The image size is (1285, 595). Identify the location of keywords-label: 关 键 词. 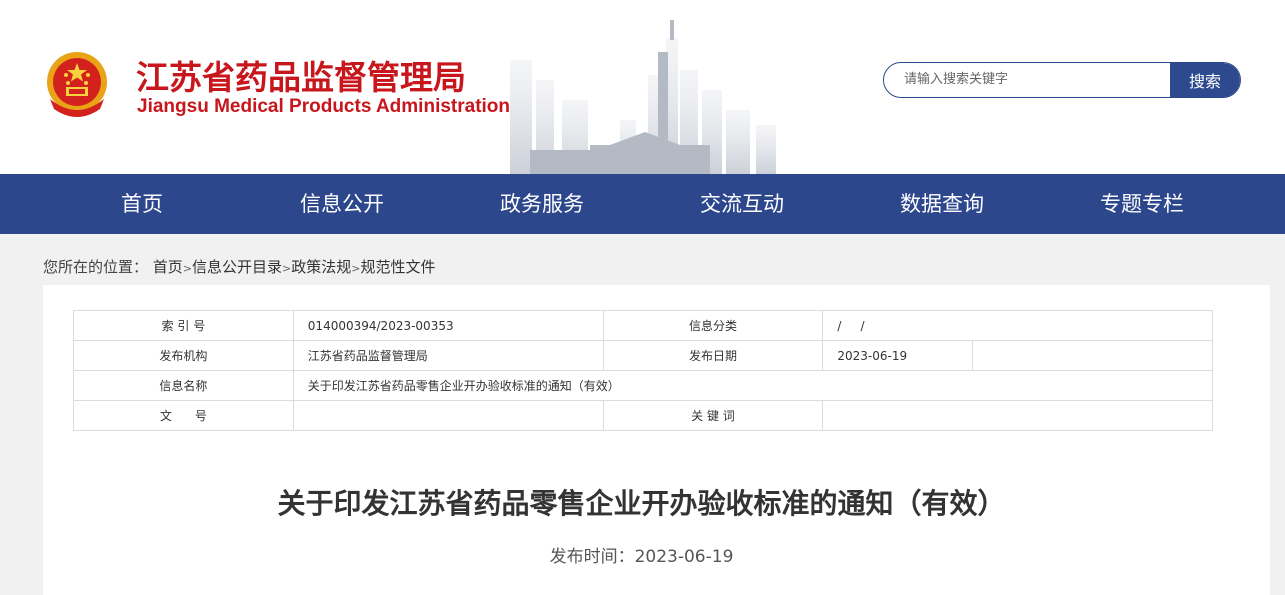
(713, 415).